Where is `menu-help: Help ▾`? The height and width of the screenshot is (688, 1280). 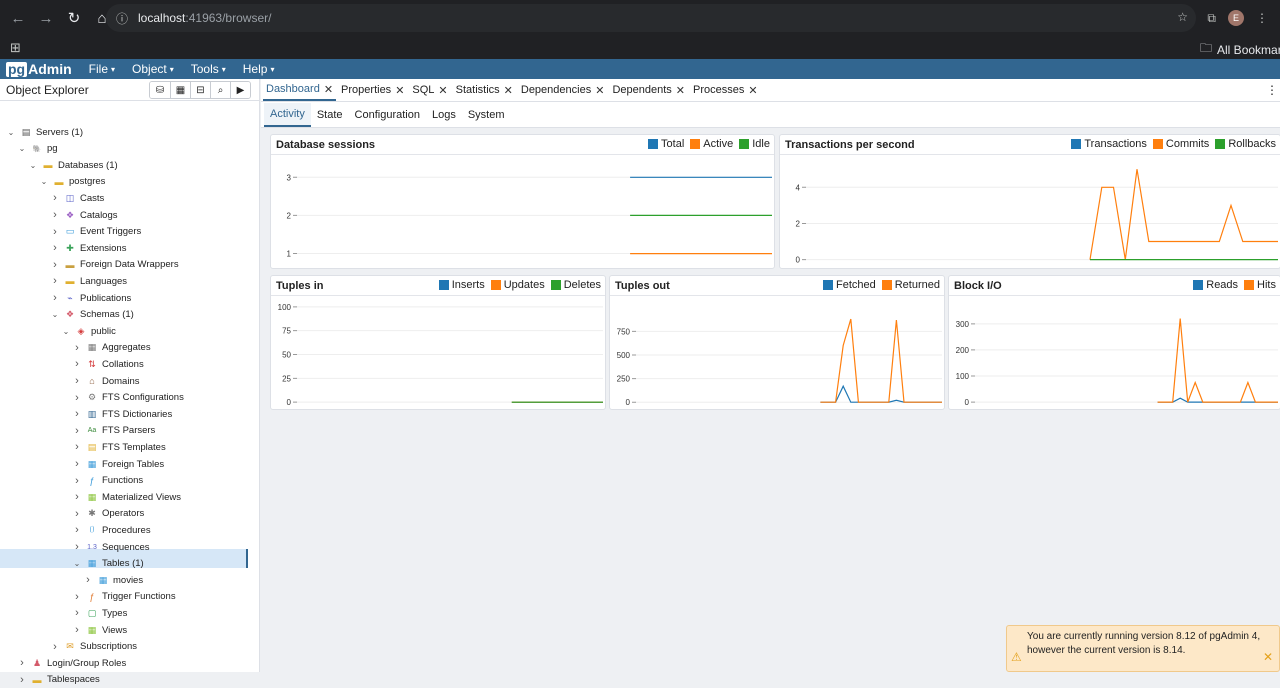
menu-help: Help ▾ is located at coordinates (259, 69).